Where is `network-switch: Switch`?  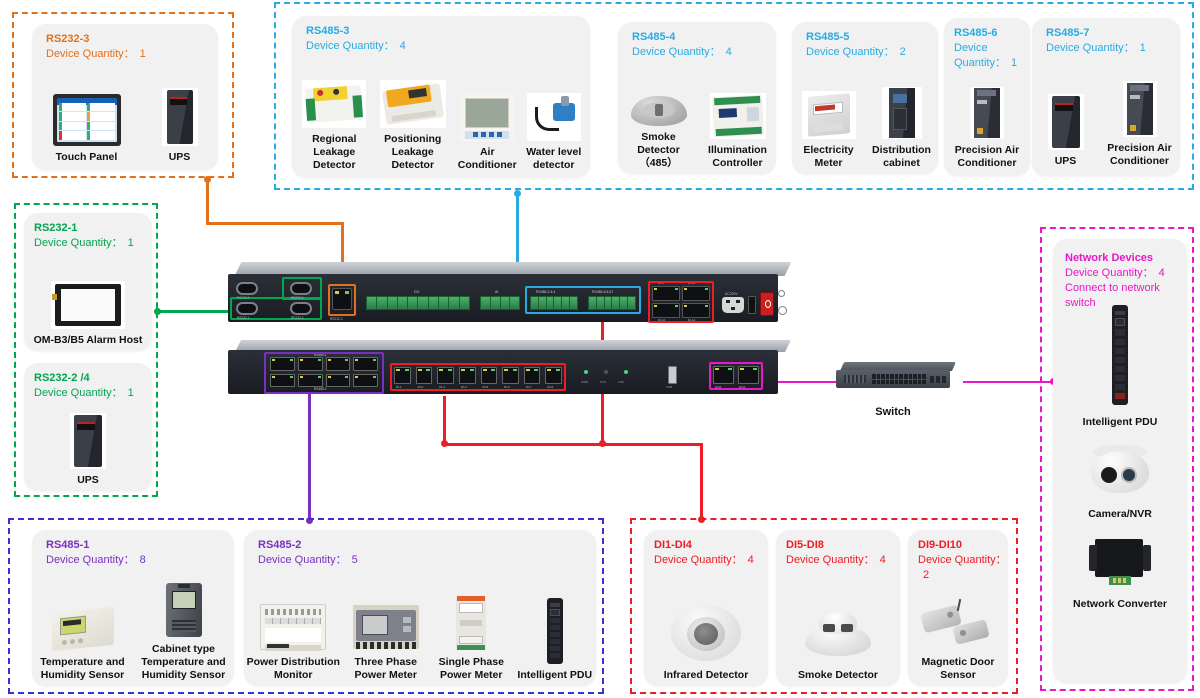
network-switch: Switch is located at coordinates (896, 390).